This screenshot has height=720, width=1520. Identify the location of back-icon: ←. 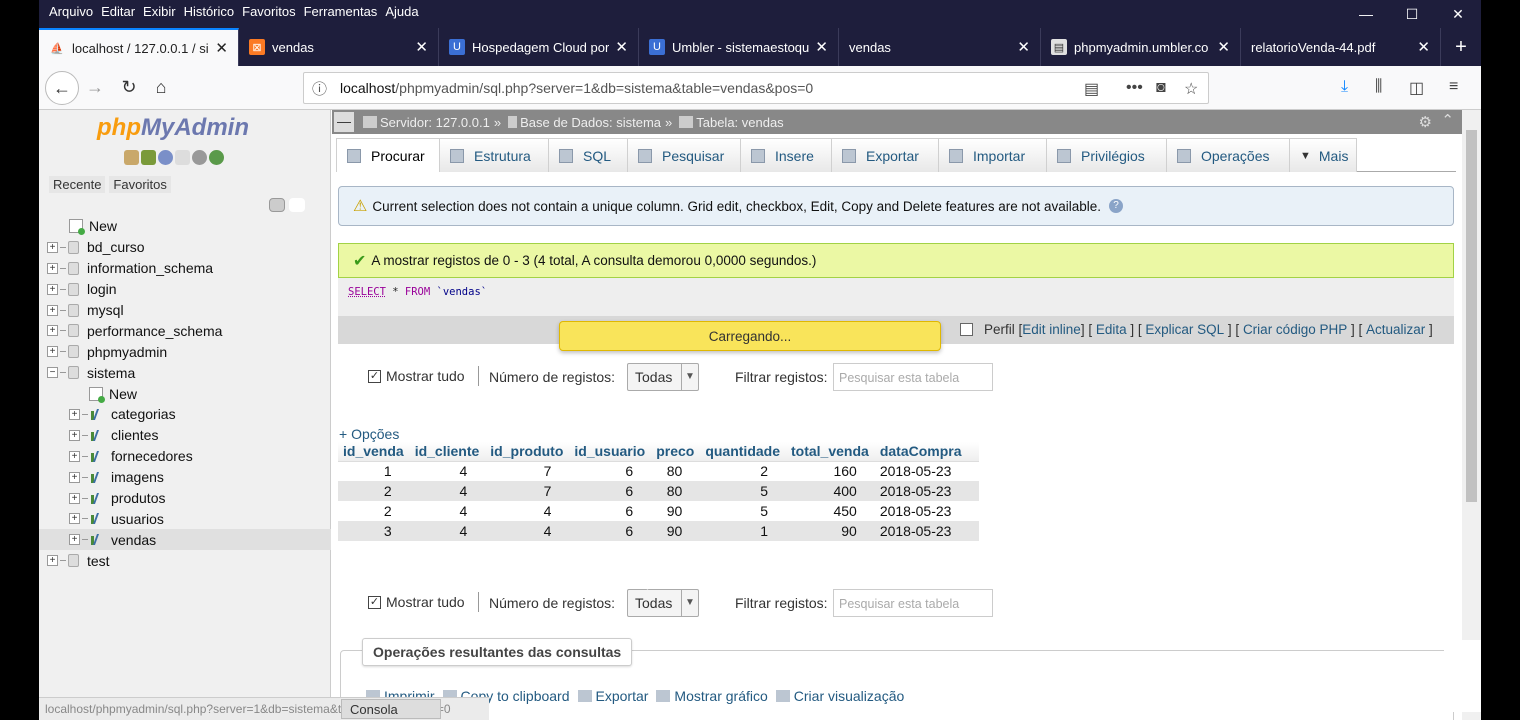
(62, 88).